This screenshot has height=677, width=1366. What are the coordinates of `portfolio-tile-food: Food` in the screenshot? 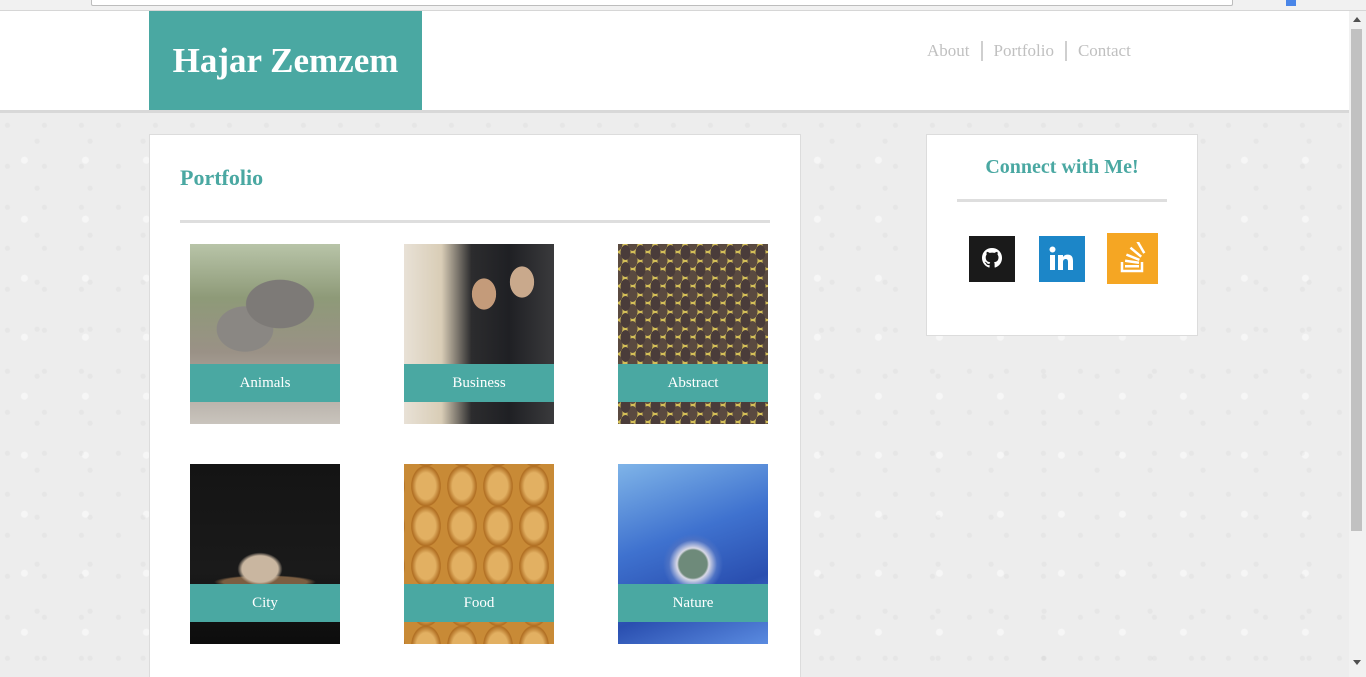 It's located at (479, 554).